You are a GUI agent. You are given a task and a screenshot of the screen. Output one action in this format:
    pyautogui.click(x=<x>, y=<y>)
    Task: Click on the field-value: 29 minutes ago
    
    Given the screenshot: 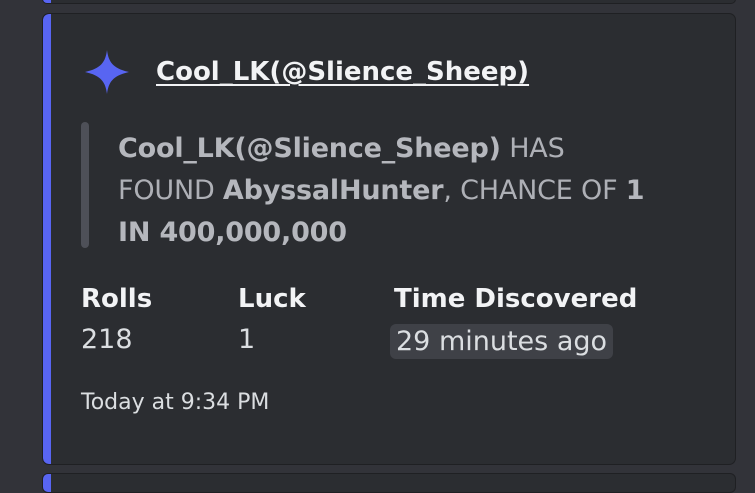 What is the action you would take?
    pyautogui.click(x=513, y=341)
    